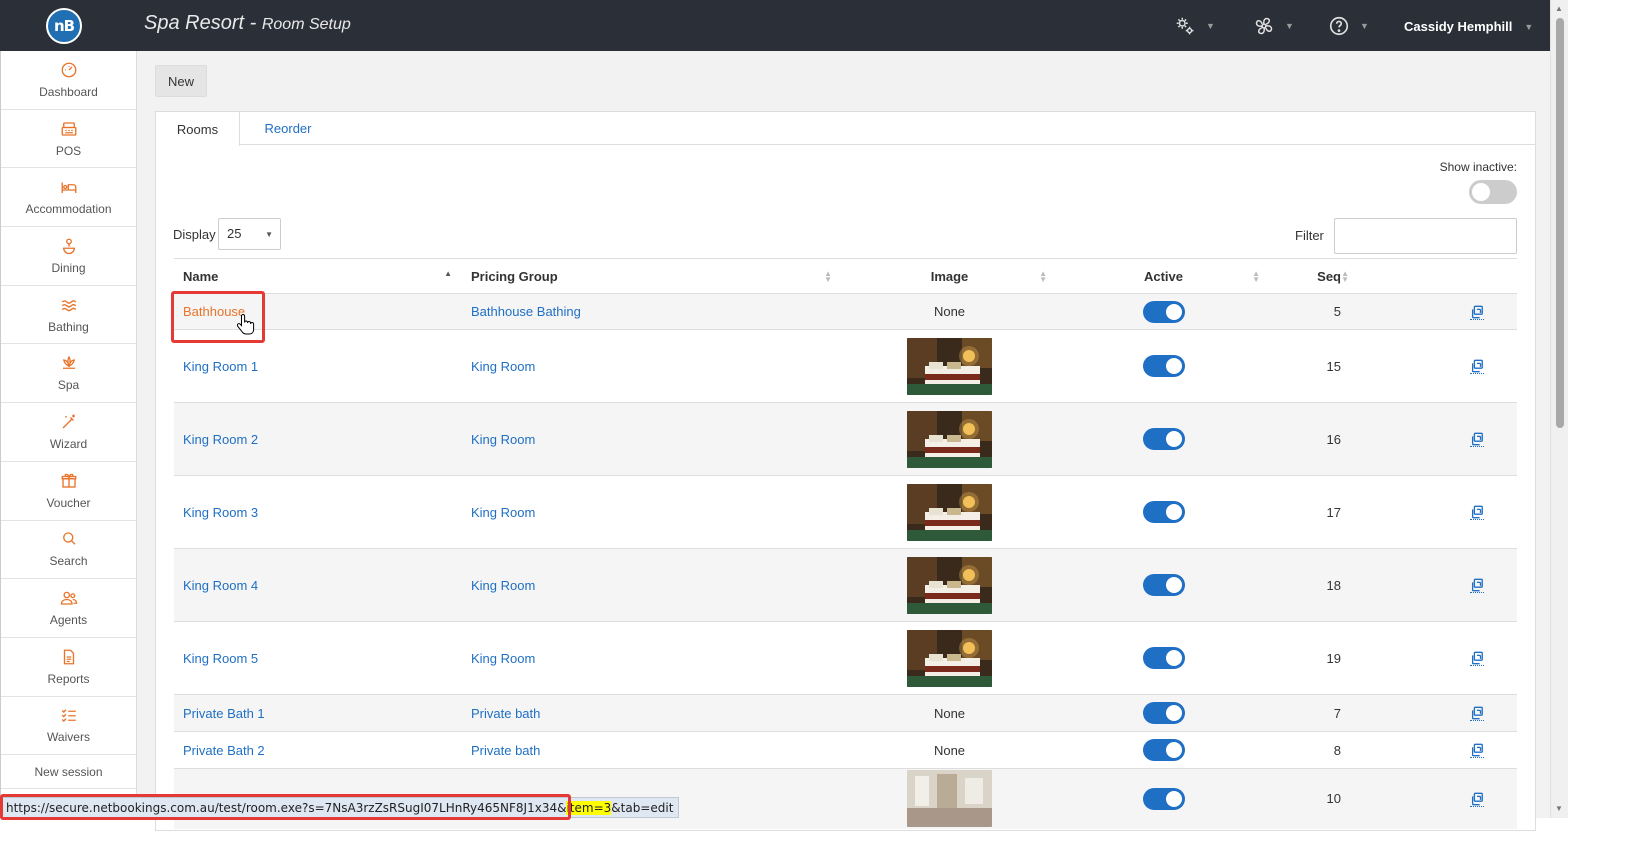  Describe the element at coordinates (68, 772) in the screenshot. I see `new-session-link: New session` at that location.